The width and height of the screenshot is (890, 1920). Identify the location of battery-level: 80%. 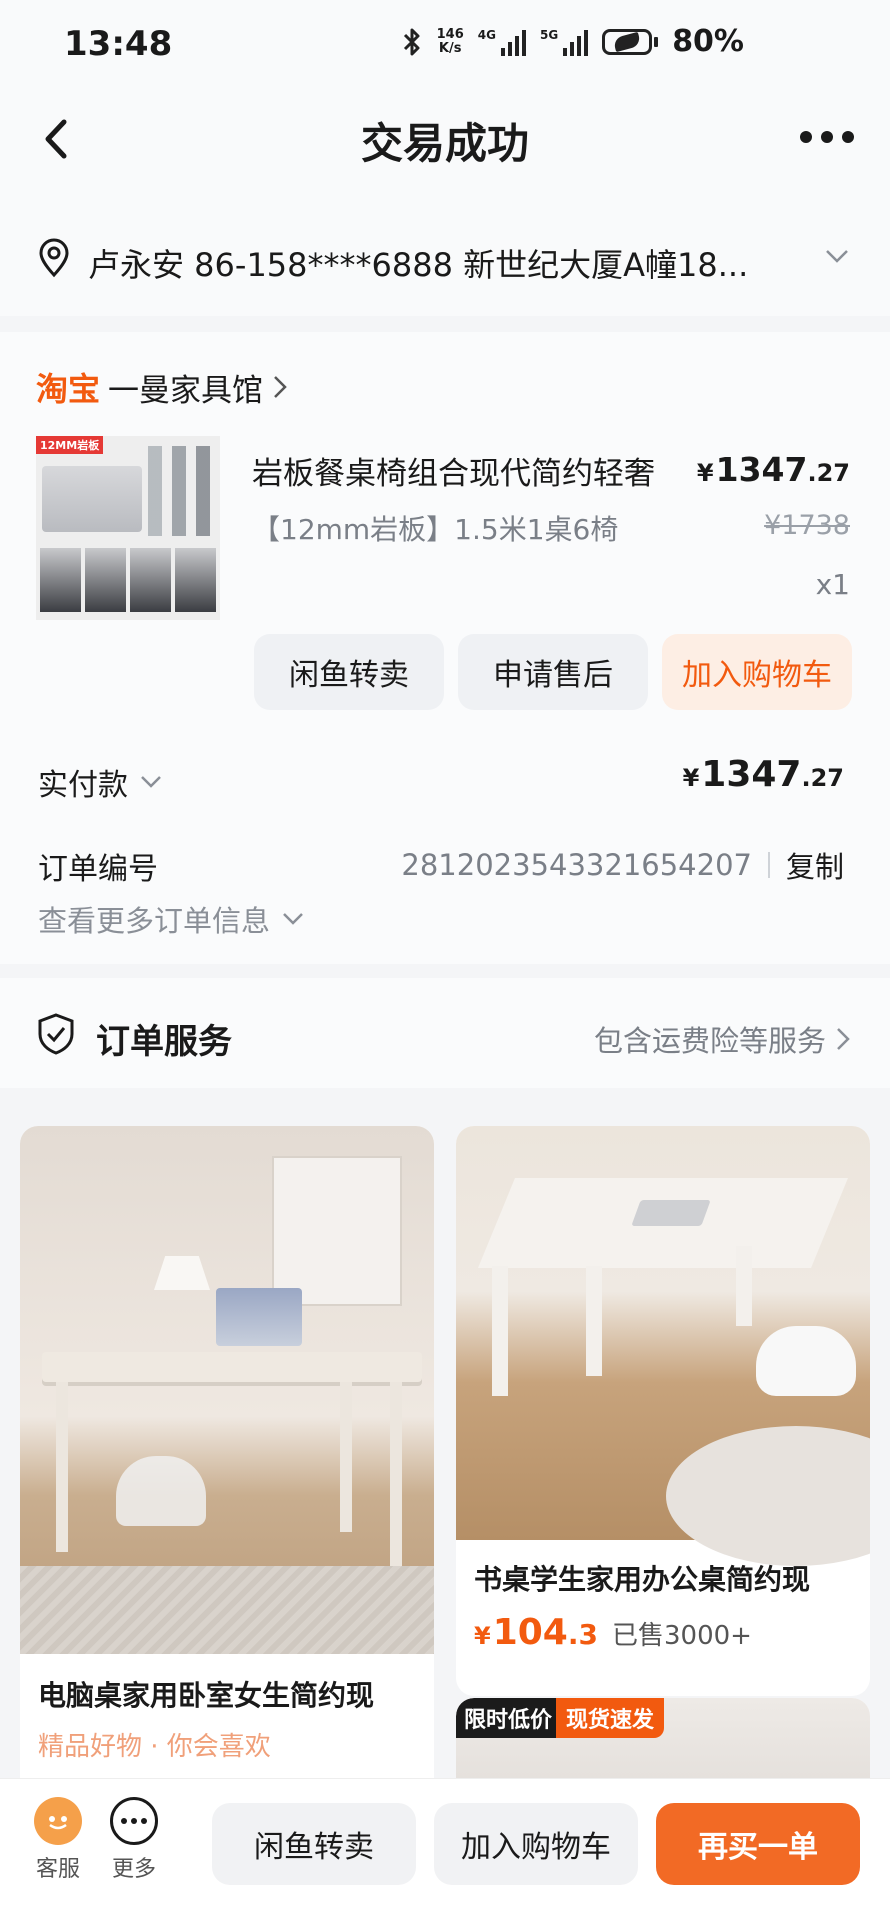
(708, 41).